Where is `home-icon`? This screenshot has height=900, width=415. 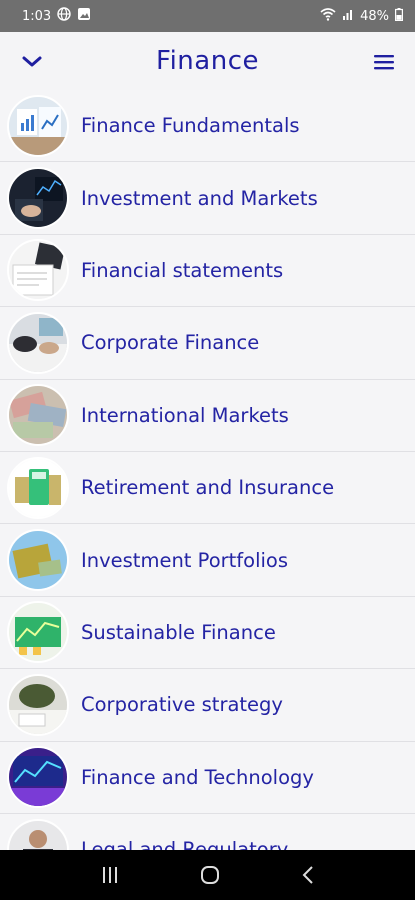
home-icon is located at coordinates (210, 875).